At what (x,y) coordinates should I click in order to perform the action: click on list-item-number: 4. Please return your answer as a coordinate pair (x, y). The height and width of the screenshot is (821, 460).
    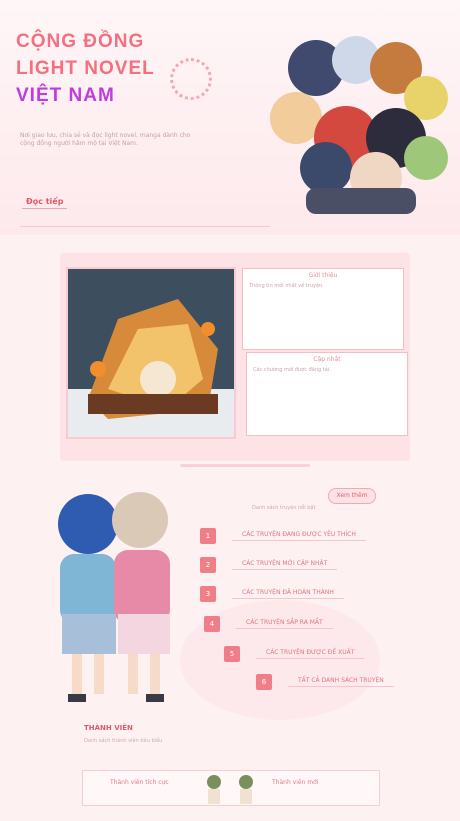
    Looking at the image, I should click on (212, 624).